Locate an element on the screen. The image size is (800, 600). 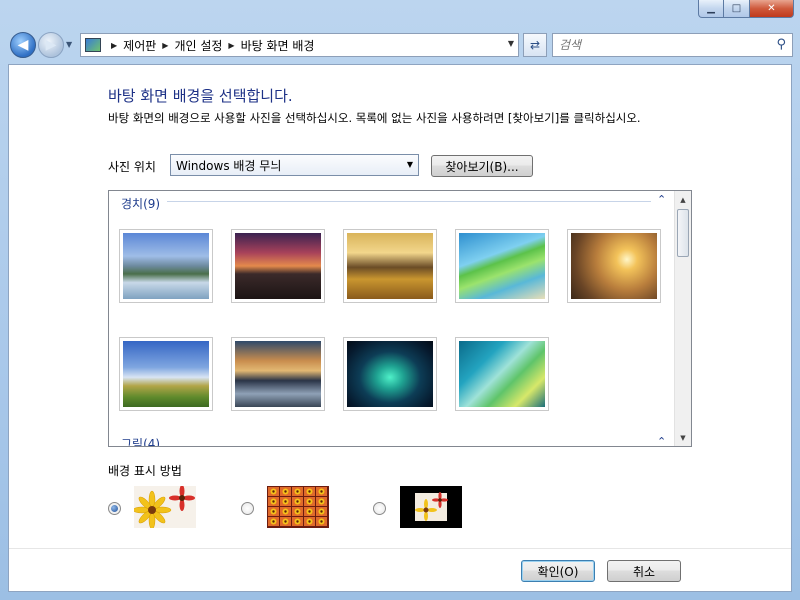
position-center-radio is located at coordinates (379, 508).